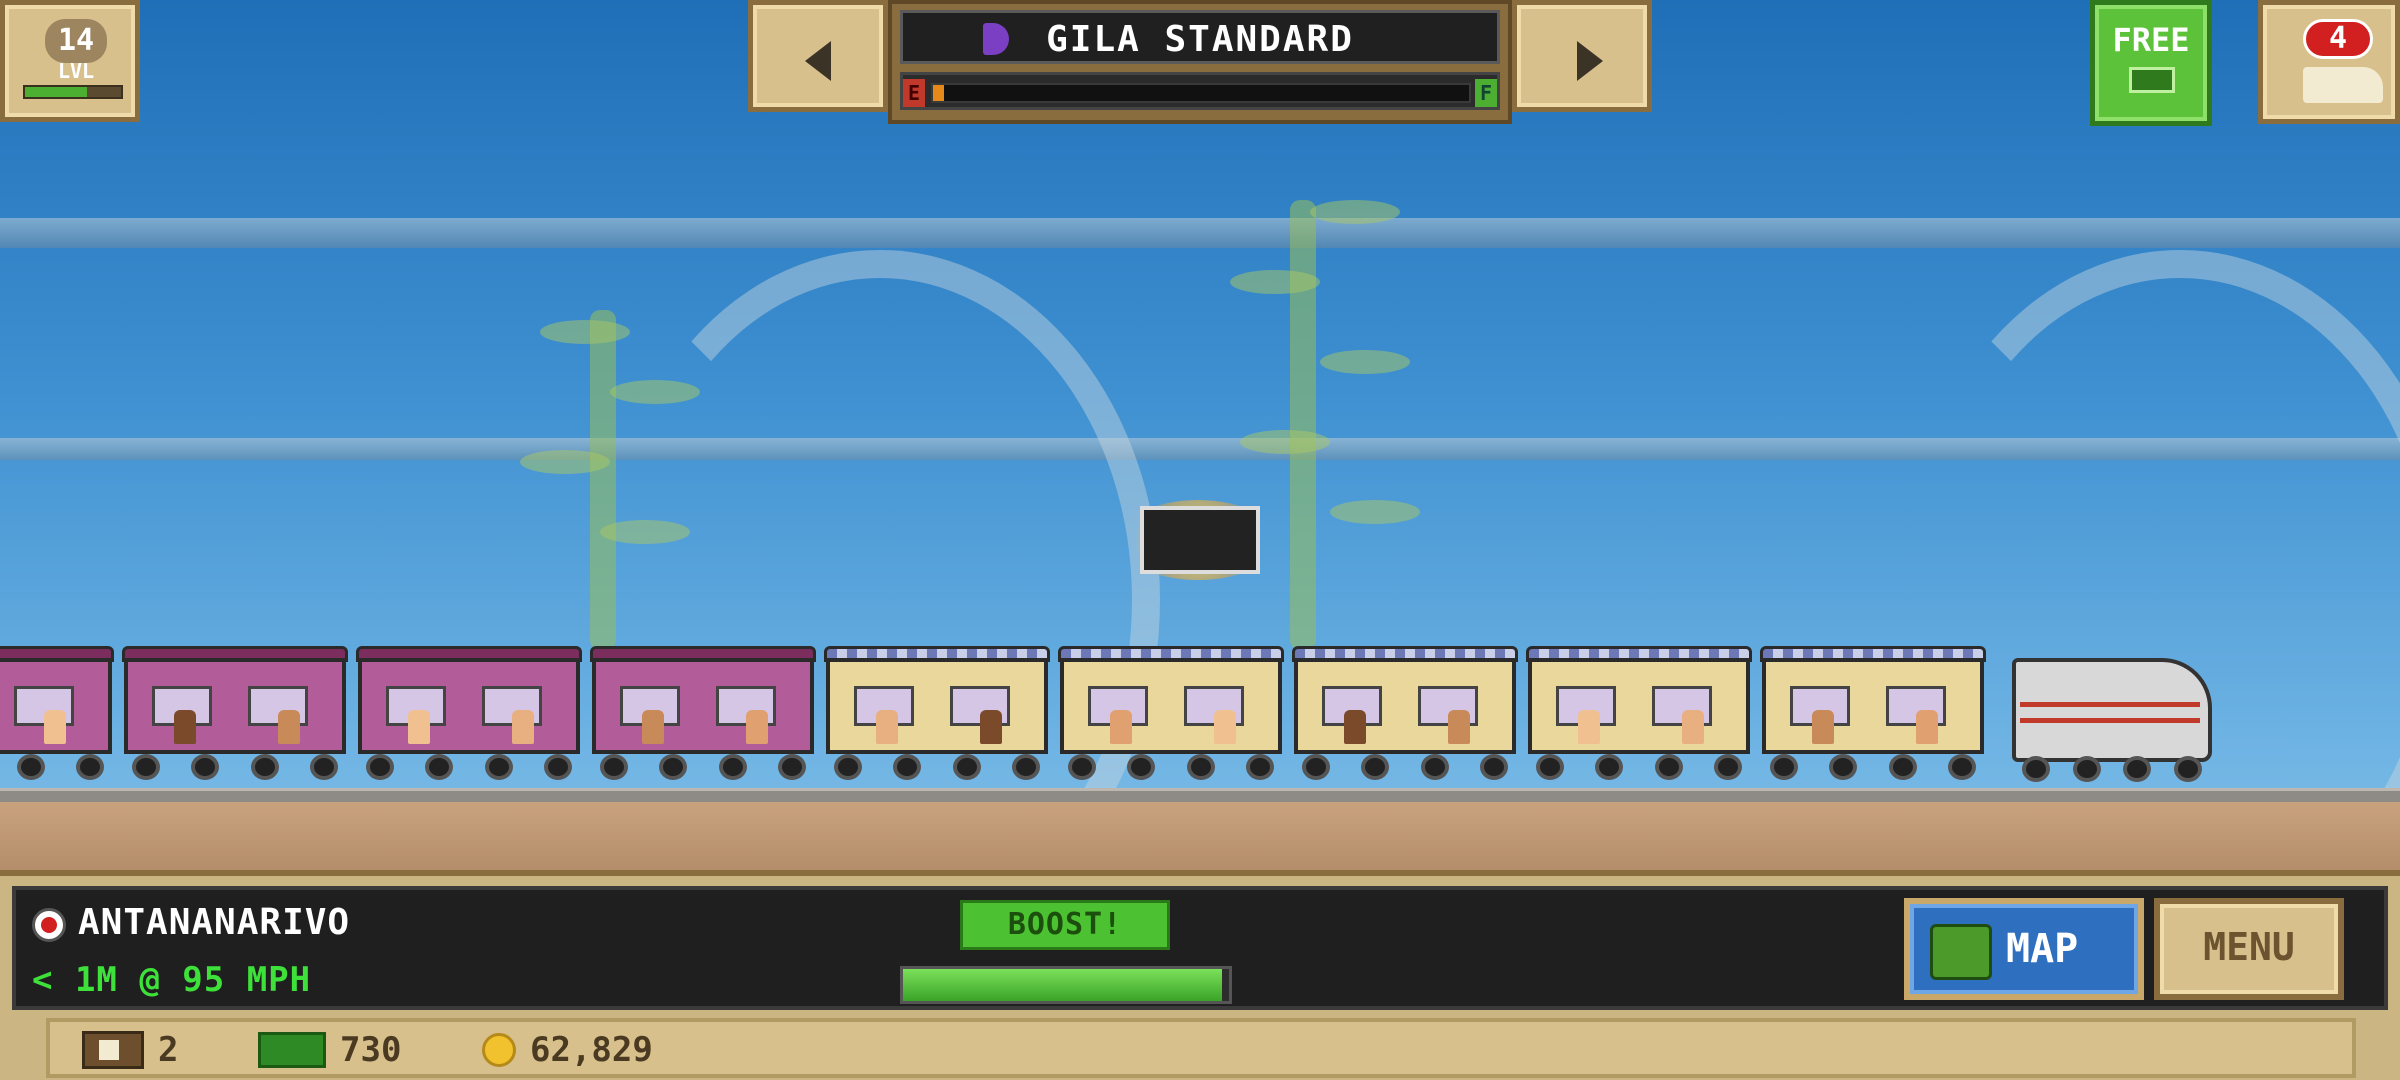 This screenshot has height=1080, width=2400. Describe the element at coordinates (73, 92) in the screenshot. I see `level-progress-bar` at that location.